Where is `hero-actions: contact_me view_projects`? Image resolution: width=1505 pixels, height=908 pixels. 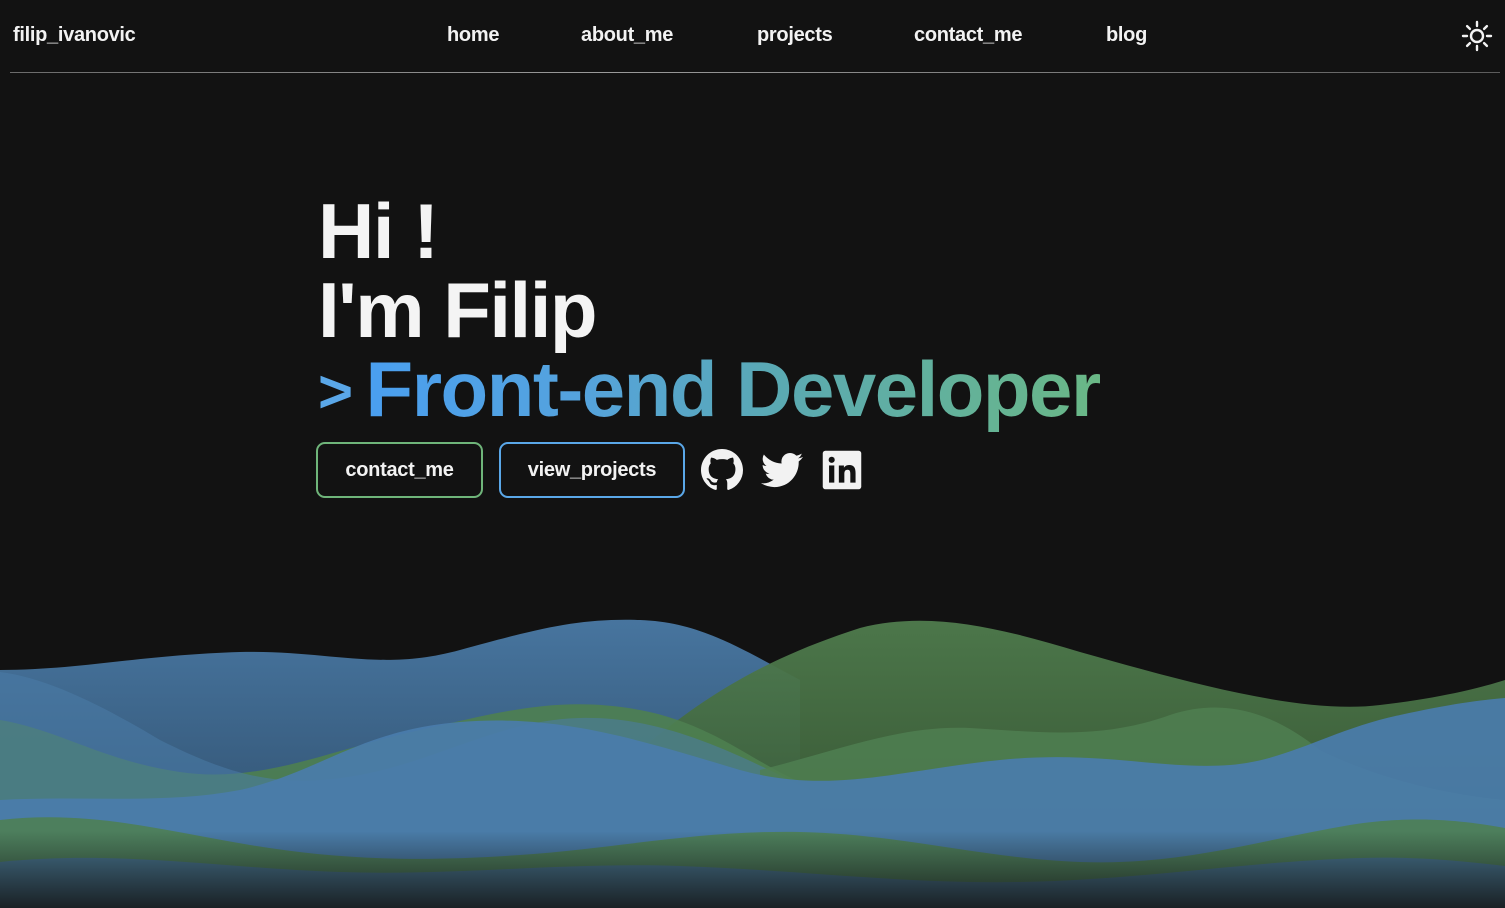
hero-actions: contact_me view_projects is located at coordinates (598, 470).